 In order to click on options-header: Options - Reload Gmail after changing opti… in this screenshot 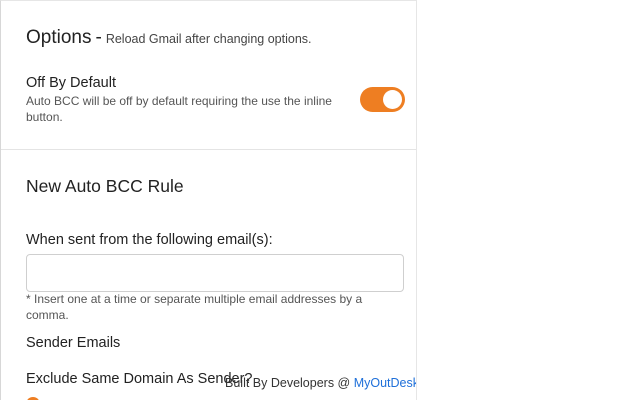, I will do `click(169, 38)`.